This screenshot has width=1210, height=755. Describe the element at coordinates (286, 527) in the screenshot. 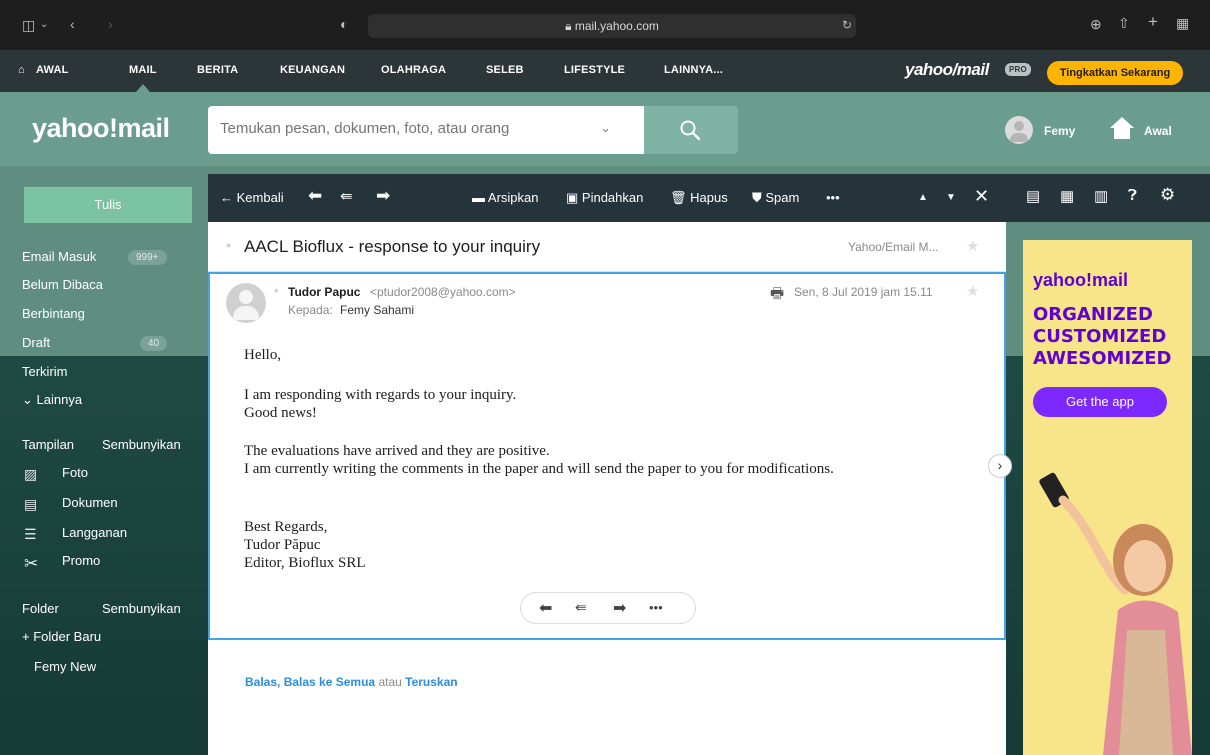

I see `signature-line: Best Regards,` at that location.